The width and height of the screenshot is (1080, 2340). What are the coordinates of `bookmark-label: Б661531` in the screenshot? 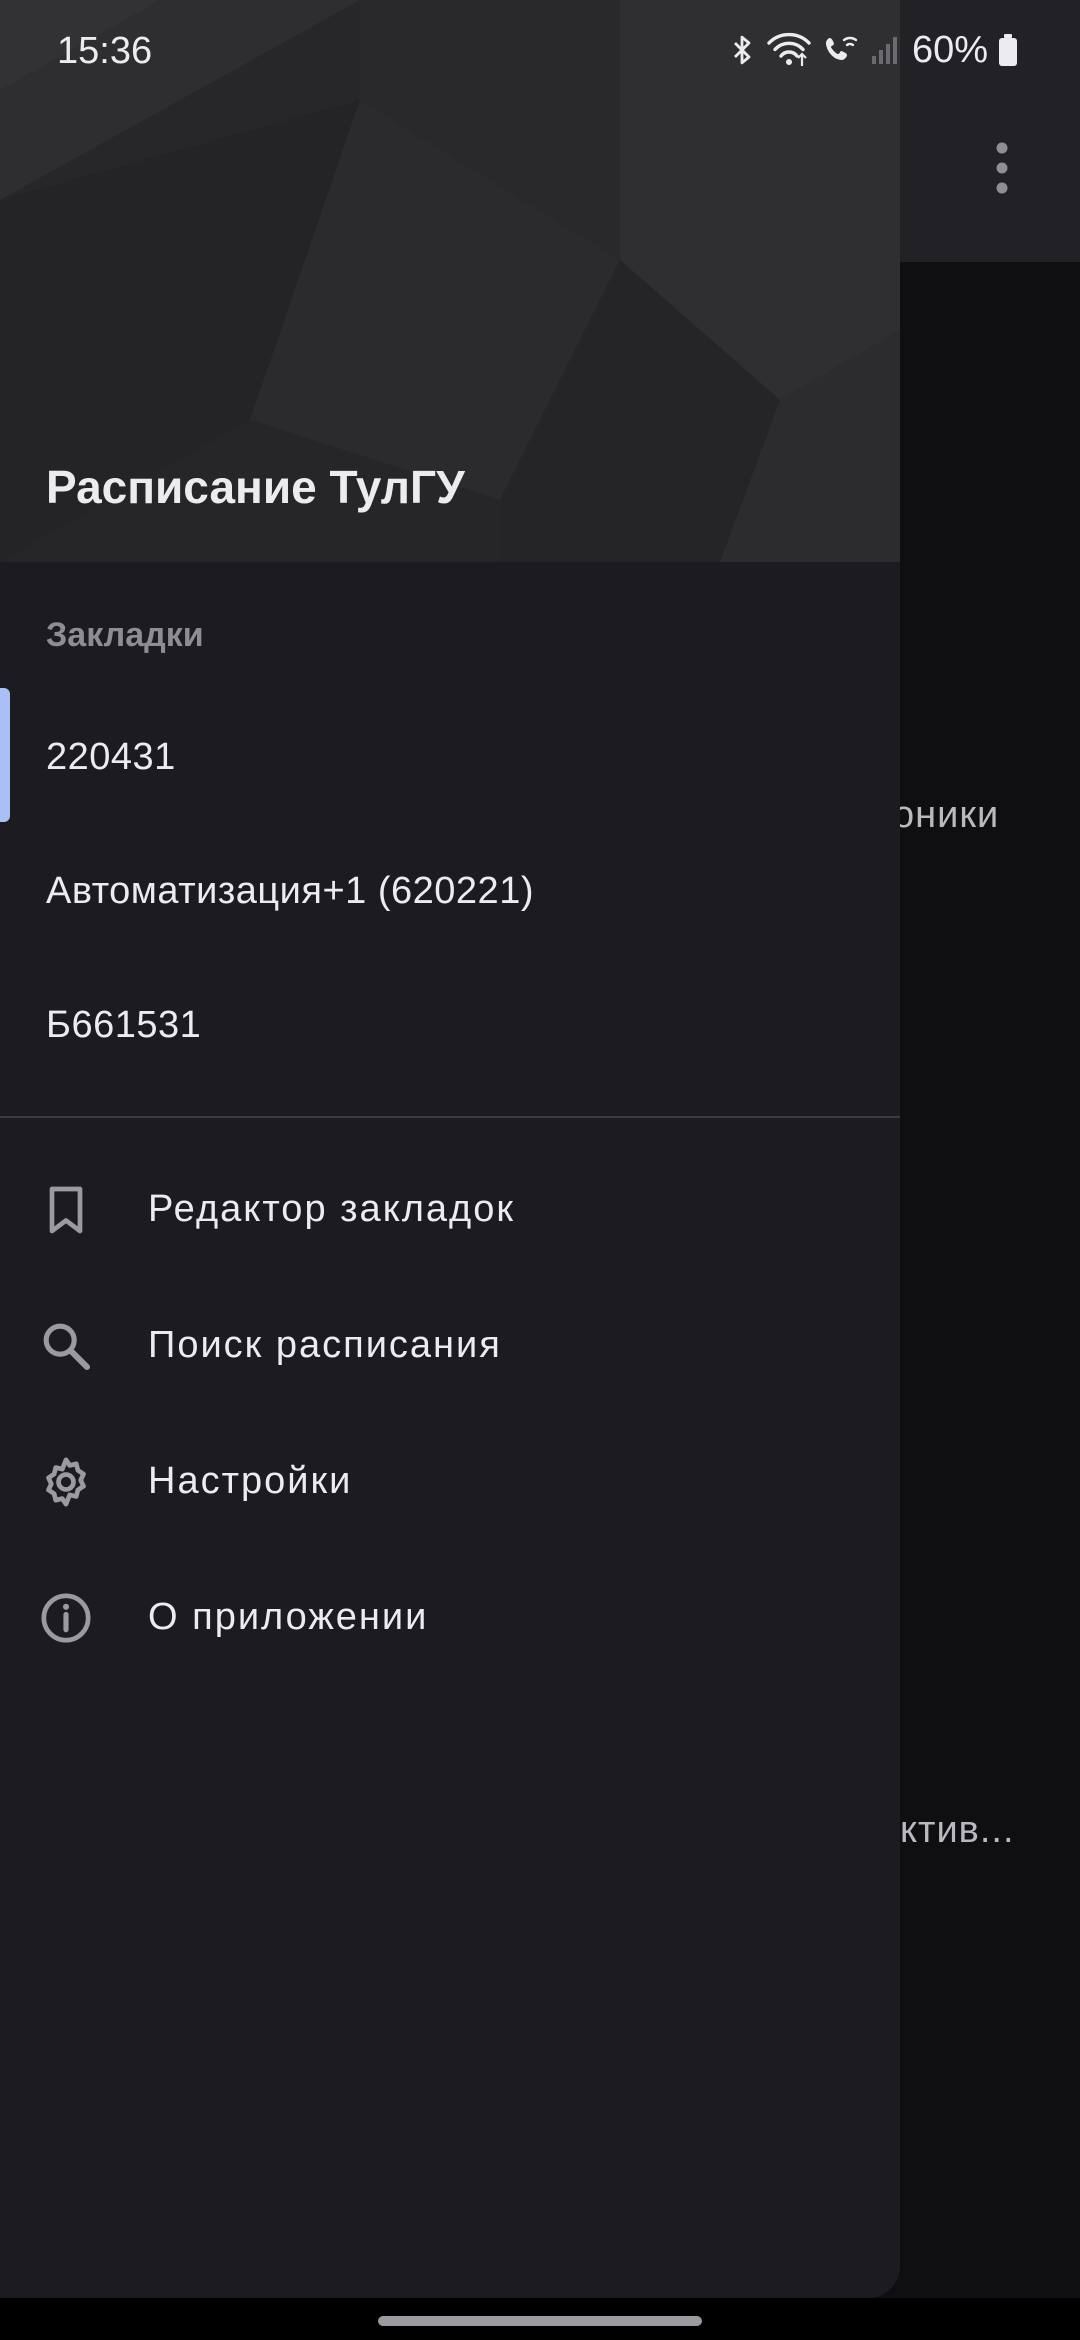 It's located at (124, 1025).